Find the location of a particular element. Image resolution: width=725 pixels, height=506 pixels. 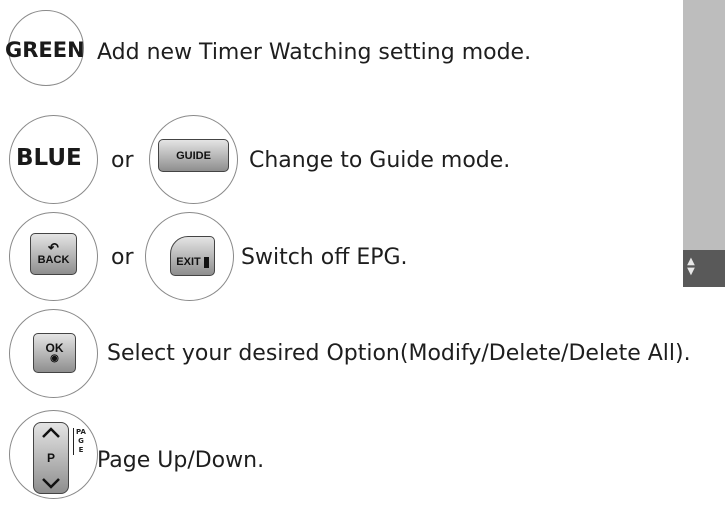

blue-key-label: BLUE is located at coordinates (49, 158).